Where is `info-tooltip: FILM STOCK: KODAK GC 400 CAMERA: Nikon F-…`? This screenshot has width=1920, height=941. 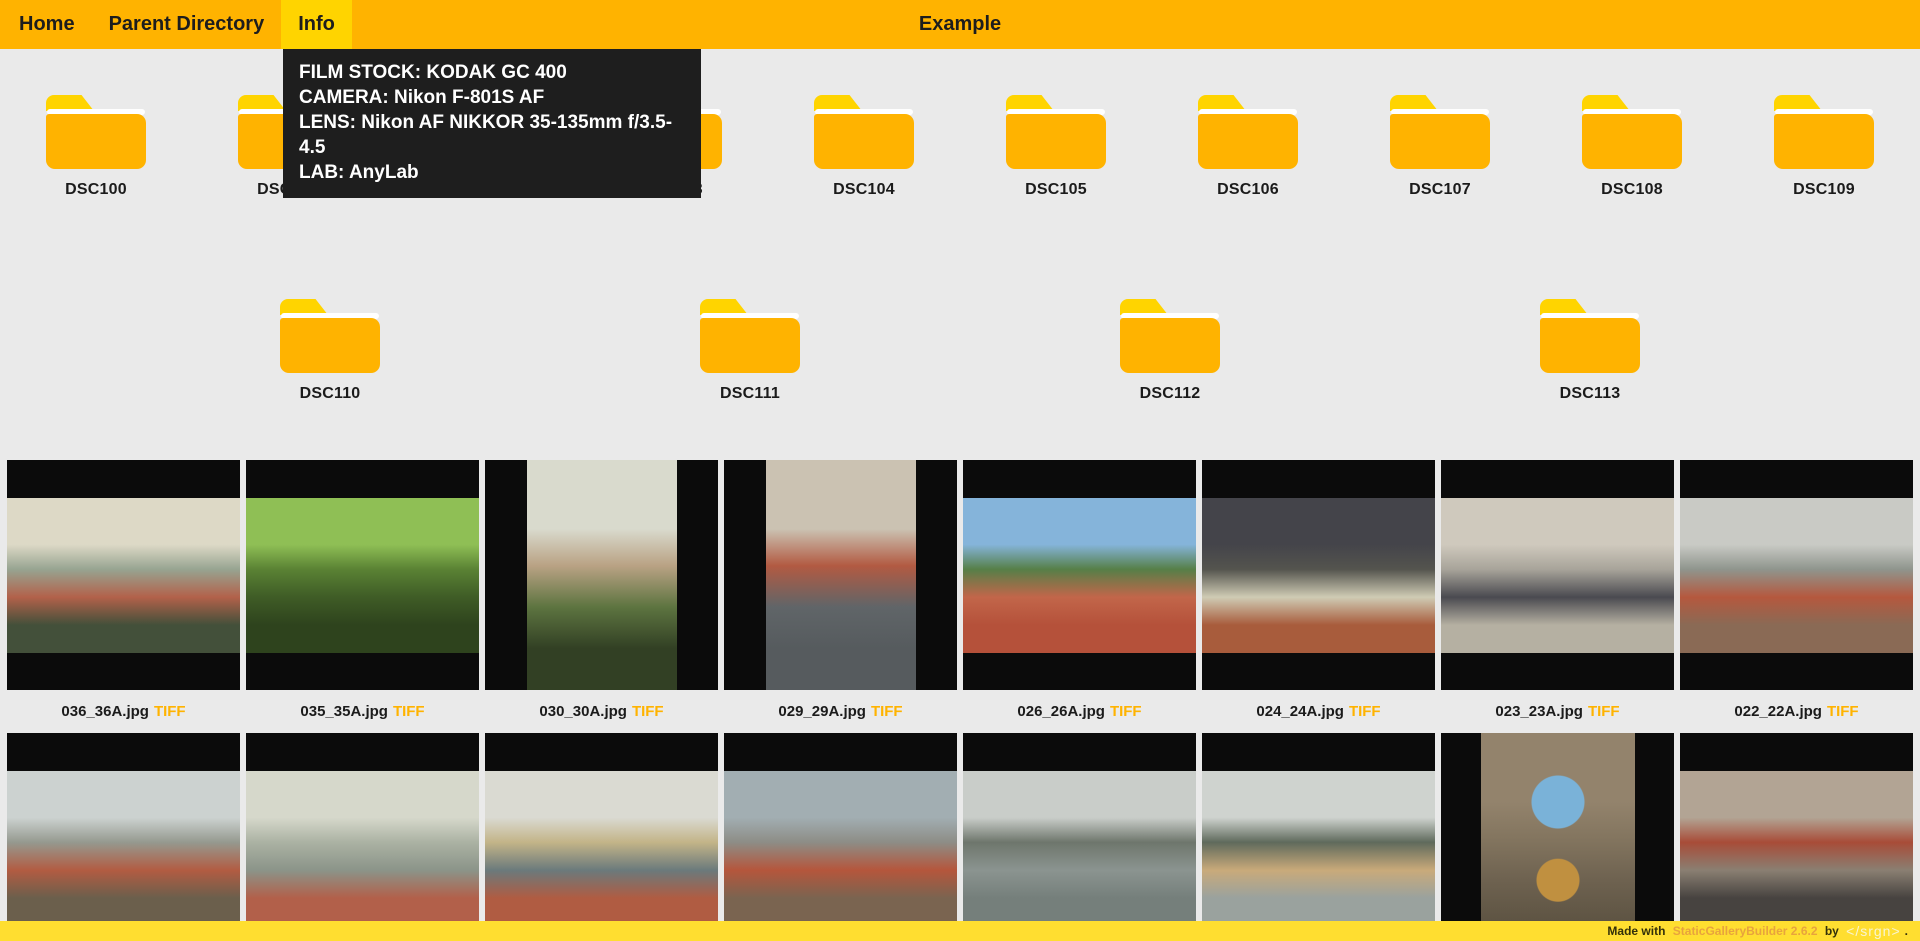 info-tooltip: FILM STOCK: KODAK GC 400 CAMERA: Nikon F-… is located at coordinates (492, 123).